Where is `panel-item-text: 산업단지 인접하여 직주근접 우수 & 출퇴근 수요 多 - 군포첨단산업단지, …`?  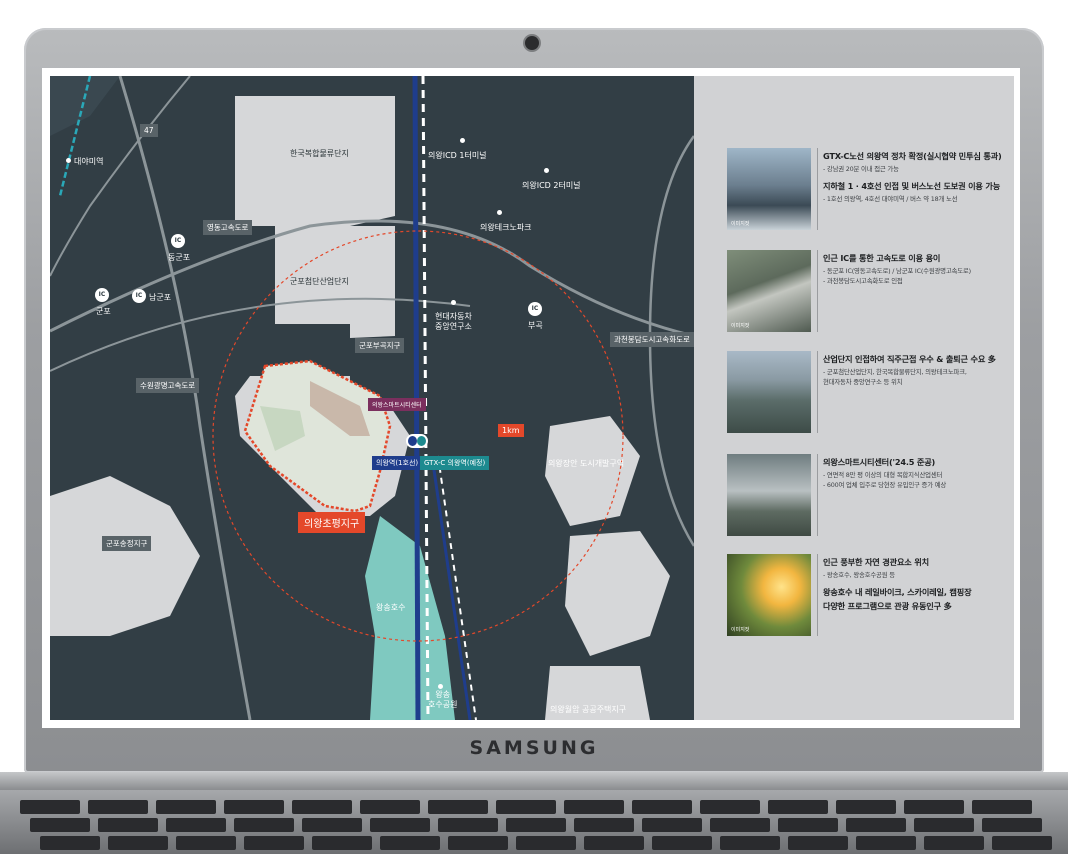
panel-item-text: 산업단지 인접하여 직주근접 우수 & 출퇴근 수요 多 - 군포첨단산업단지, … is located at coordinates (918, 370).